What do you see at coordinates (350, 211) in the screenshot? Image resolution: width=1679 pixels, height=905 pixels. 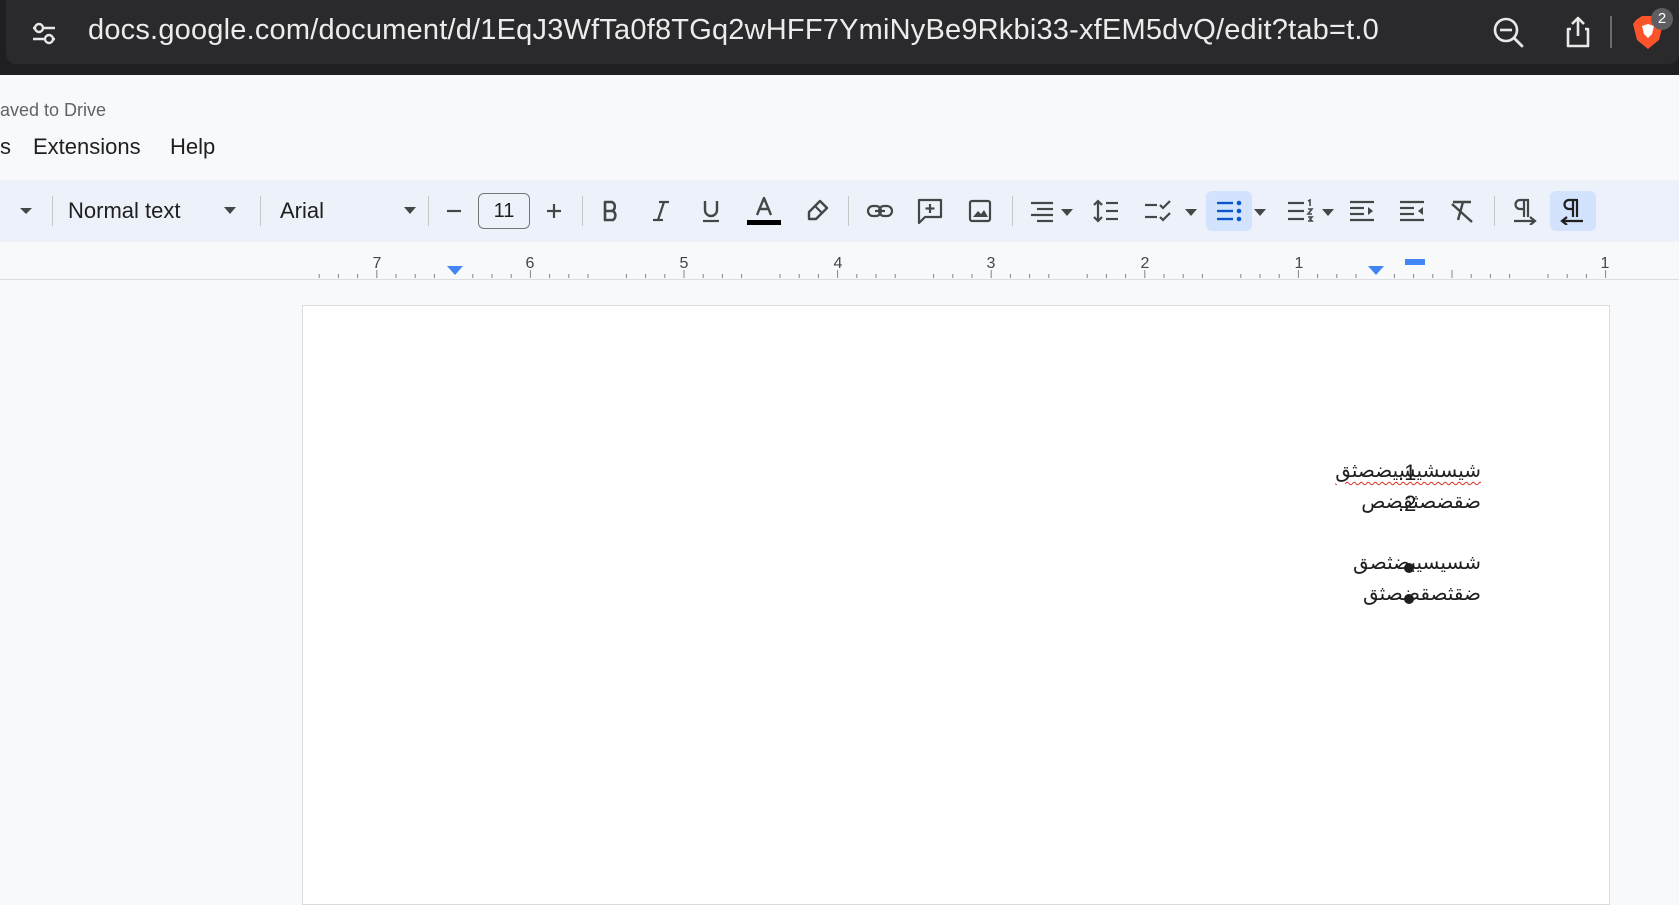 I see `font-family-select: Arial` at bounding box center [350, 211].